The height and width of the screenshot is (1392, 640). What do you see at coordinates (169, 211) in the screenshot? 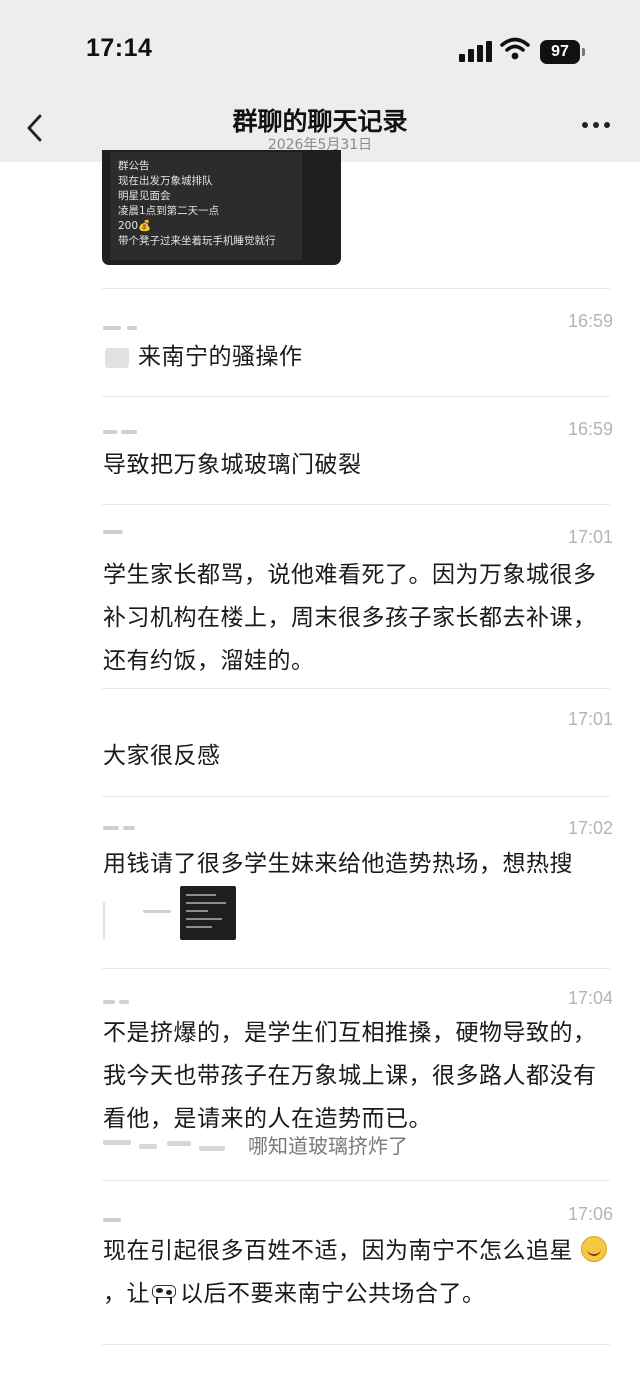
I see `notice-line: 凌晨1点到第二天一点` at bounding box center [169, 211].